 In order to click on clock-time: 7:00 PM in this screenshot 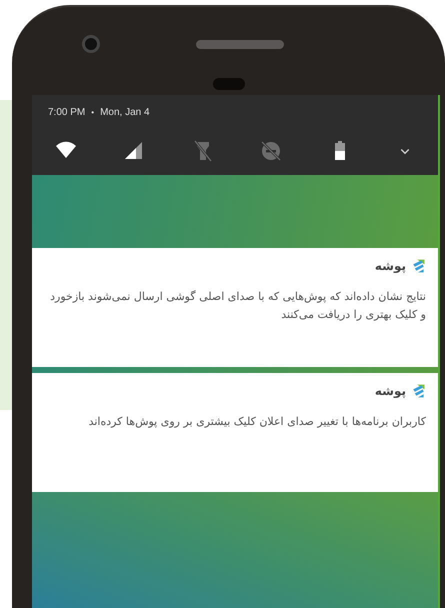, I will do `click(67, 112)`.